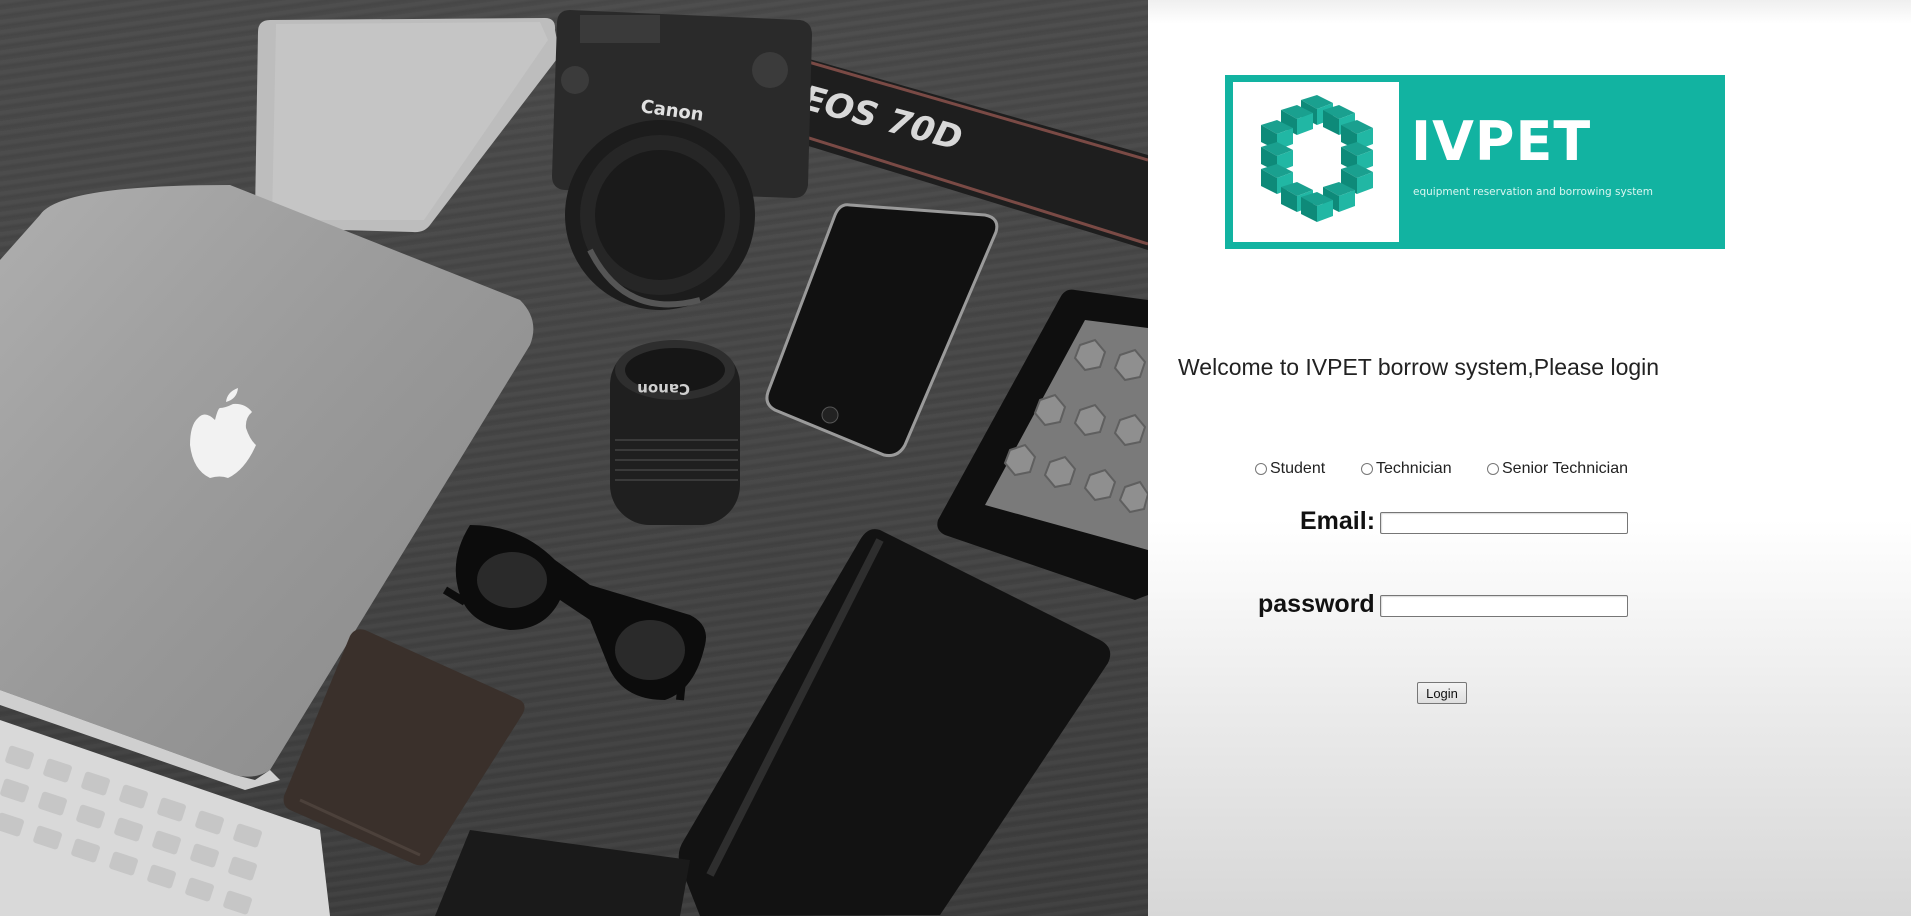  What do you see at coordinates (663, 389) in the screenshot?
I see `svg-text: Canon` at bounding box center [663, 389].